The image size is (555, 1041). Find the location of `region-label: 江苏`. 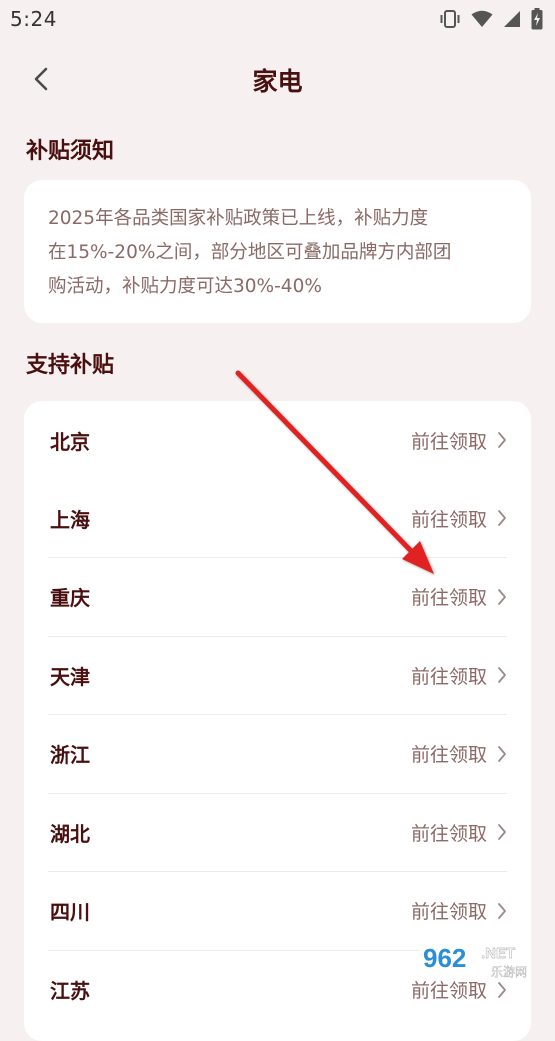

region-label: 江苏 is located at coordinates (70, 991).